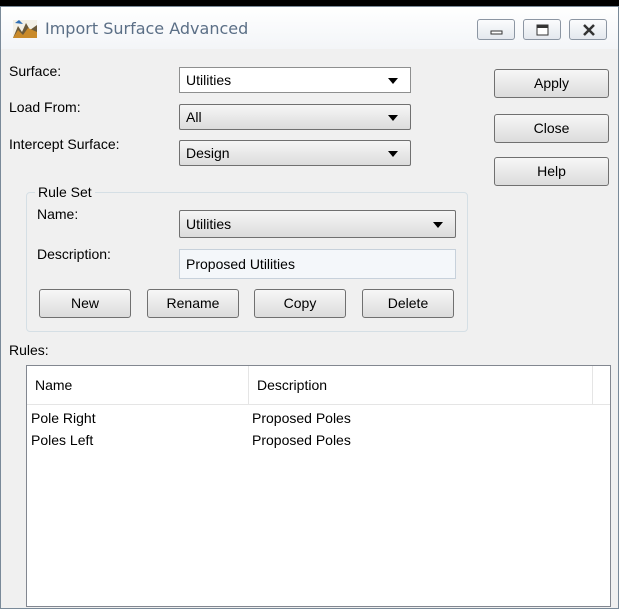 The height and width of the screenshot is (609, 619). What do you see at coordinates (65, 192) in the screenshot?
I see `rule-set-title: Rule Set` at bounding box center [65, 192].